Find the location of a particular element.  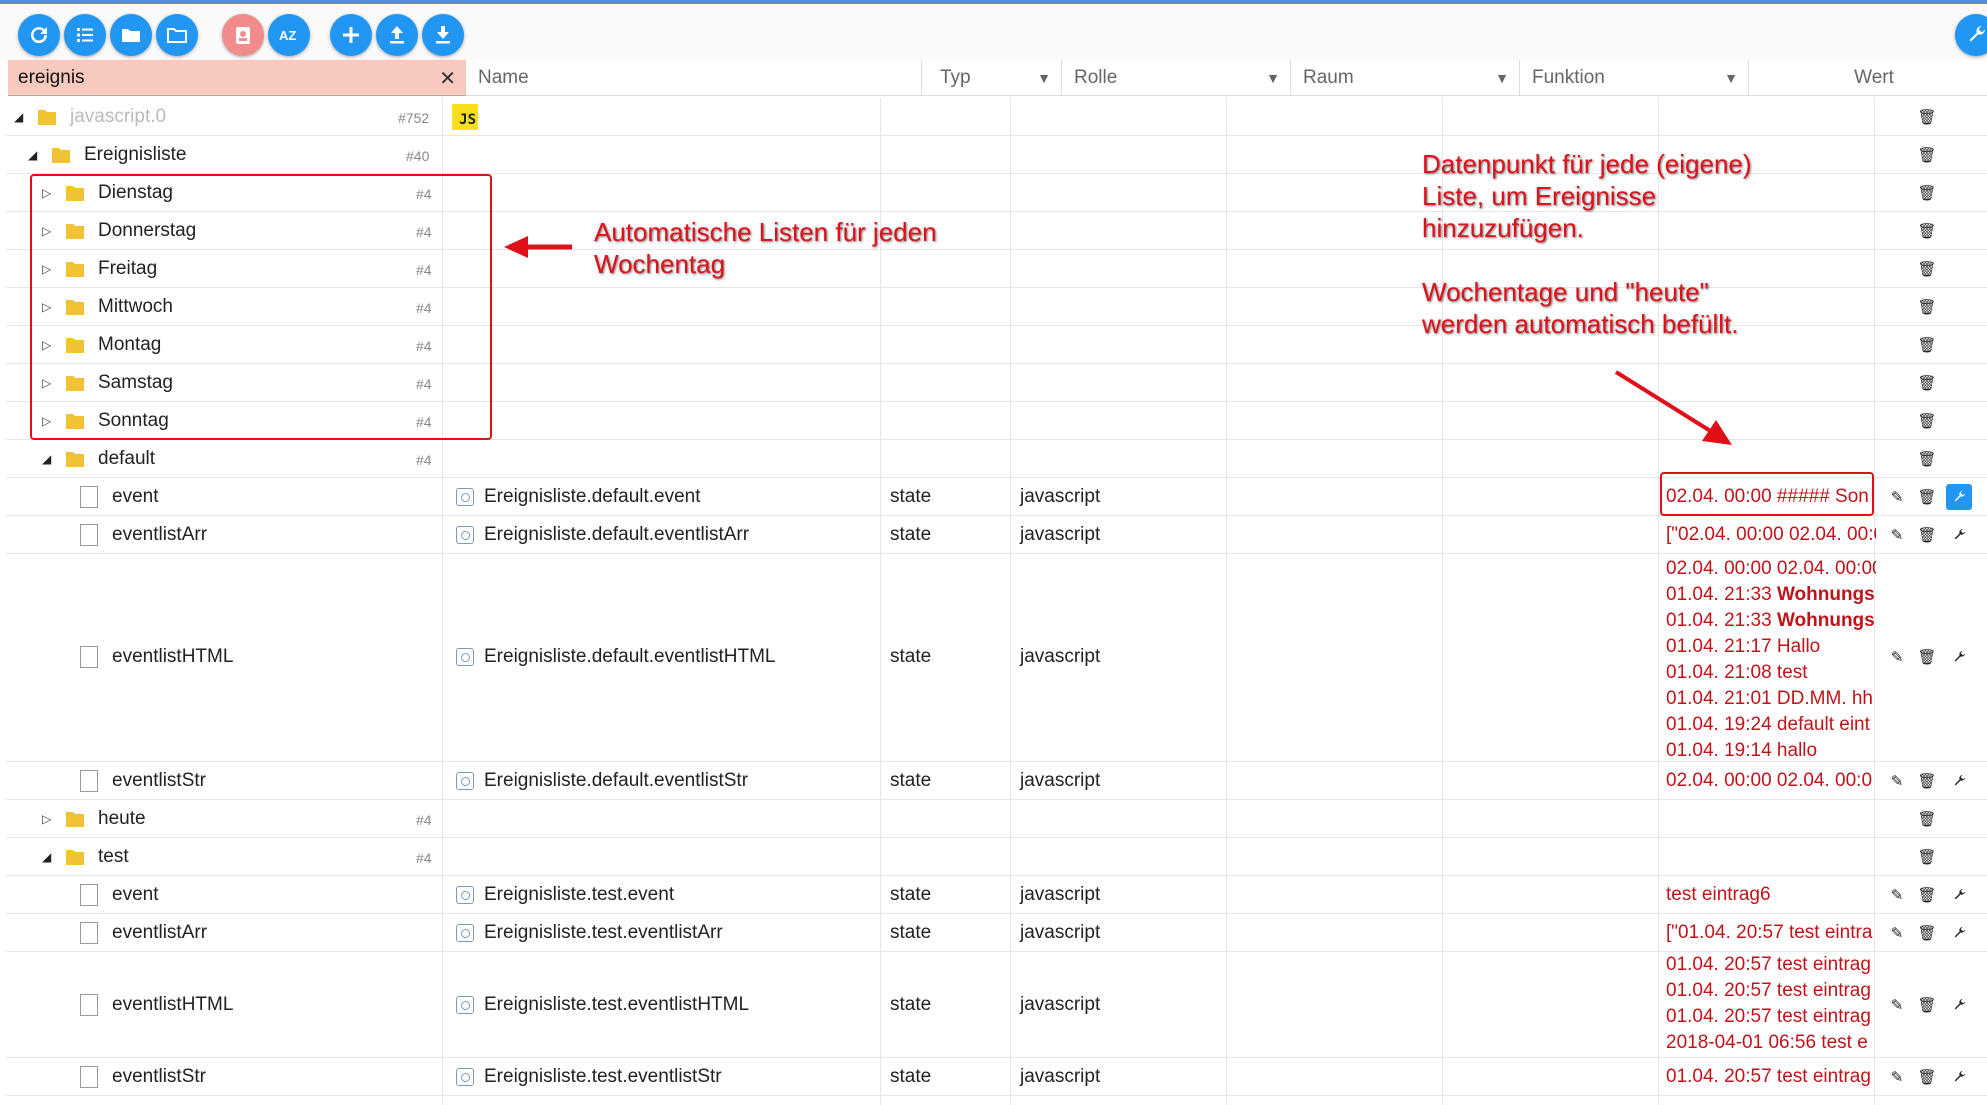

role-filter-button is located at coordinates (243, 35).